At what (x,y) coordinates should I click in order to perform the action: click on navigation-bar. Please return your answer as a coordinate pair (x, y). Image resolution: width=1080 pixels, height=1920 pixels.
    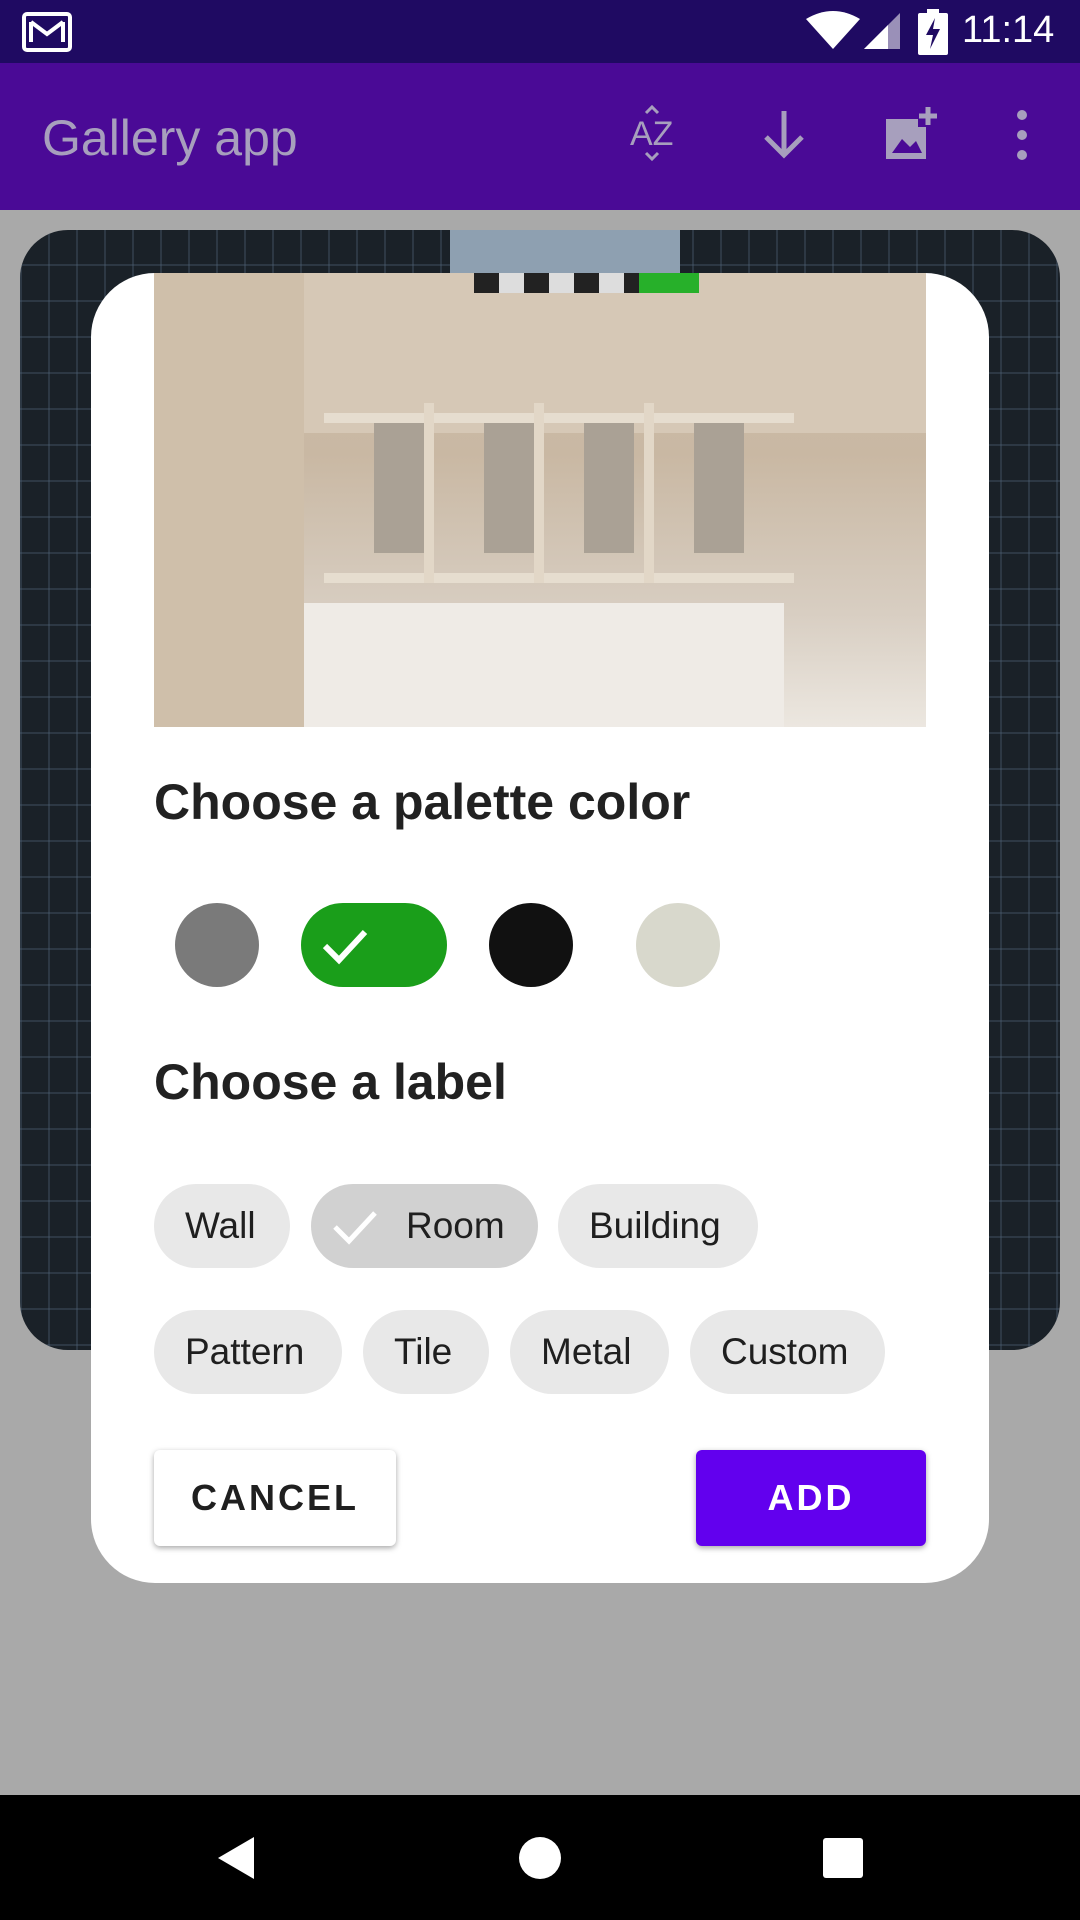
    Looking at the image, I should click on (540, 1857).